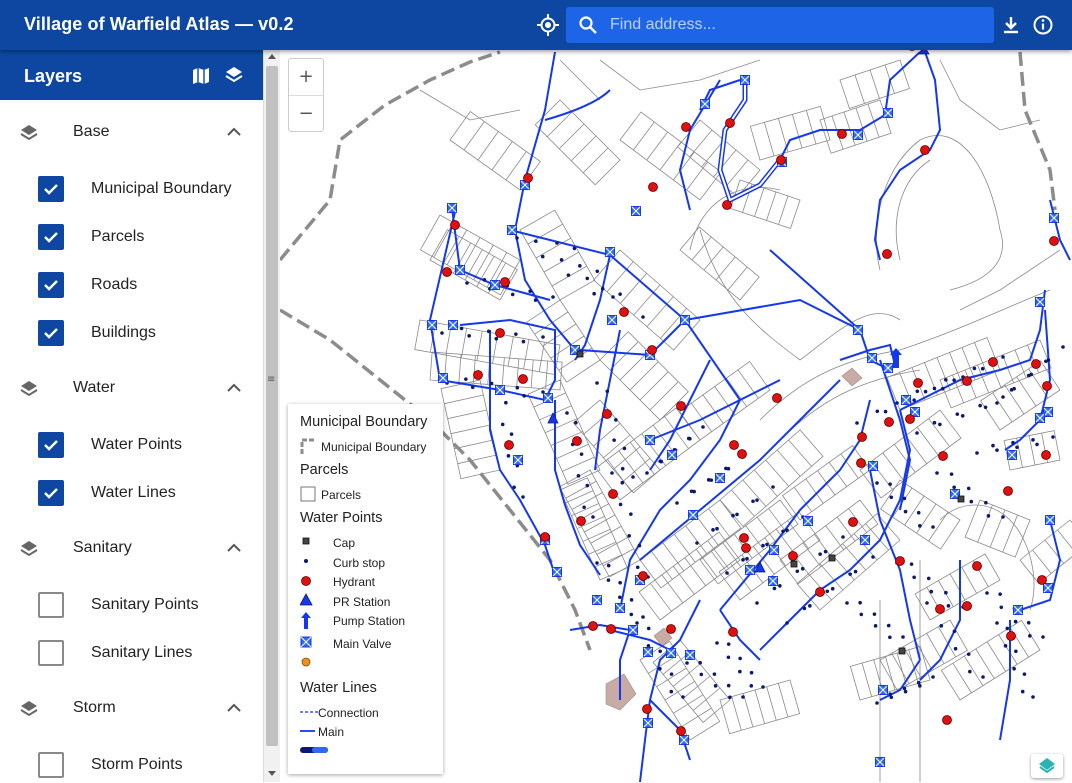 This screenshot has height=783, width=1072. What do you see at coordinates (131, 709) in the screenshot?
I see `group-storm: Storm` at bounding box center [131, 709].